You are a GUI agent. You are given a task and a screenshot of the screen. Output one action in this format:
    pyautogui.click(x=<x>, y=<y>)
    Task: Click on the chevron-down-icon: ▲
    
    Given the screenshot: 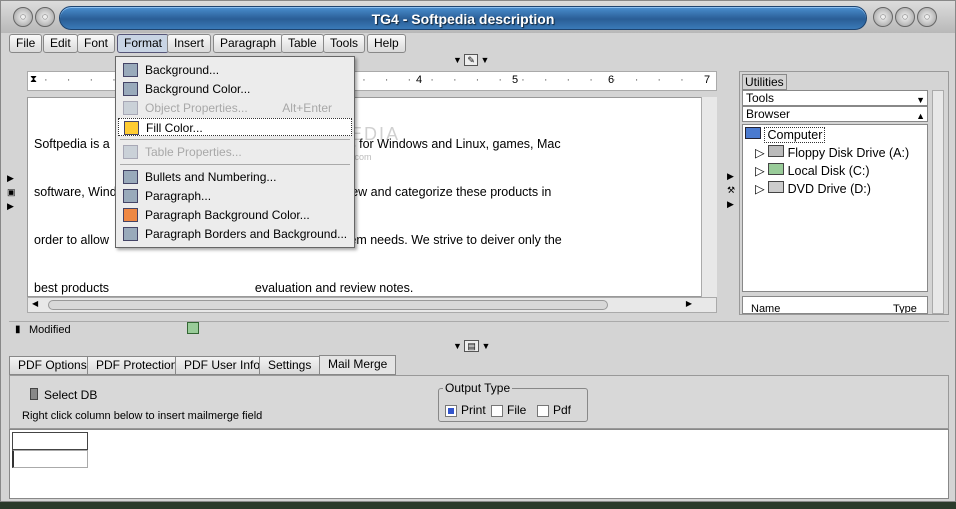 What is the action you would take?
    pyautogui.click(x=920, y=116)
    